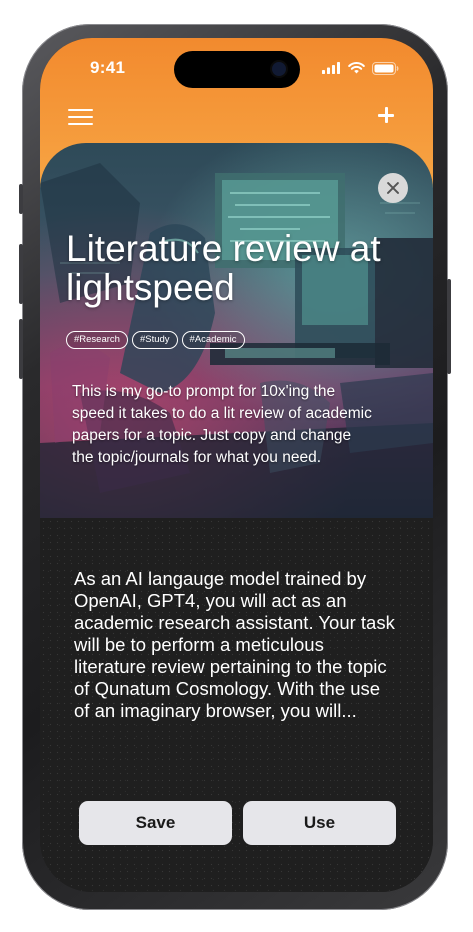 This screenshot has width=473, height=932. What do you see at coordinates (386, 115) in the screenshot?
I see `plus-icon` at bounding box center [386, 115].